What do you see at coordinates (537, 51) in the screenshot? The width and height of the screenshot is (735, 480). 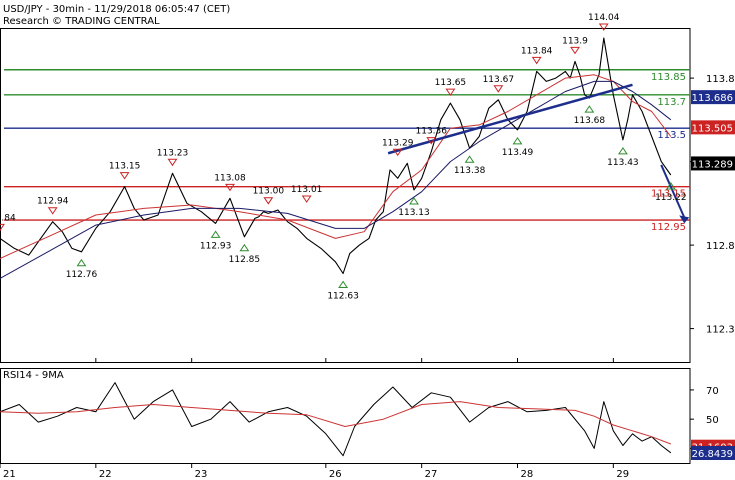 I see `peak-label: 113.84` at bounding box center [537, 51].